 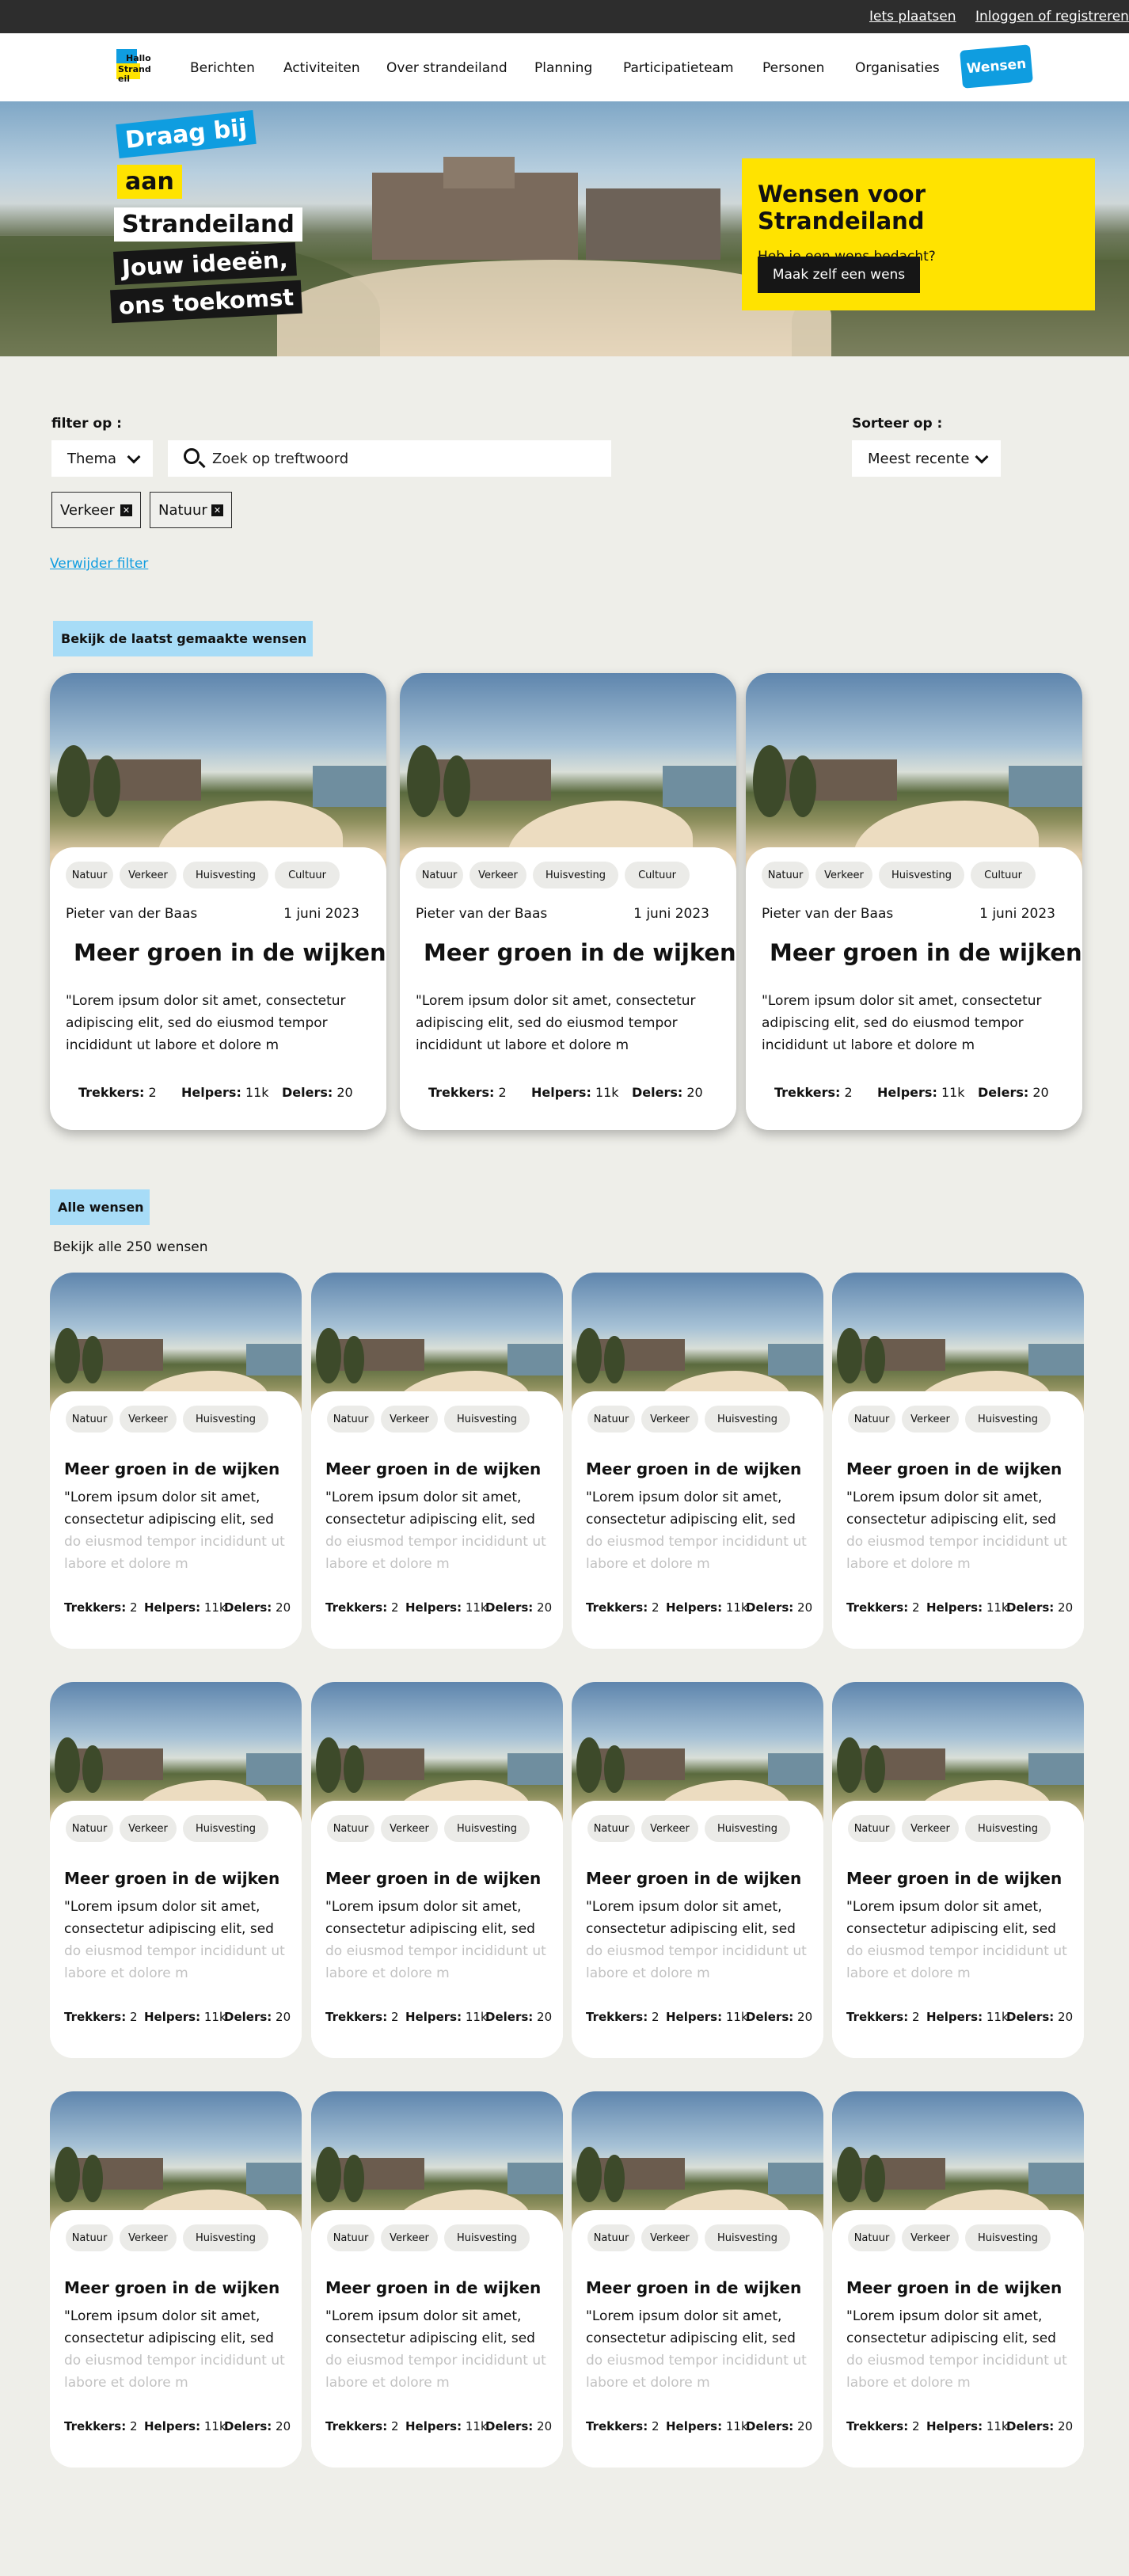 I want to click on nav-item-activiteiten: Activiteiten, so click(x=321, y=68).